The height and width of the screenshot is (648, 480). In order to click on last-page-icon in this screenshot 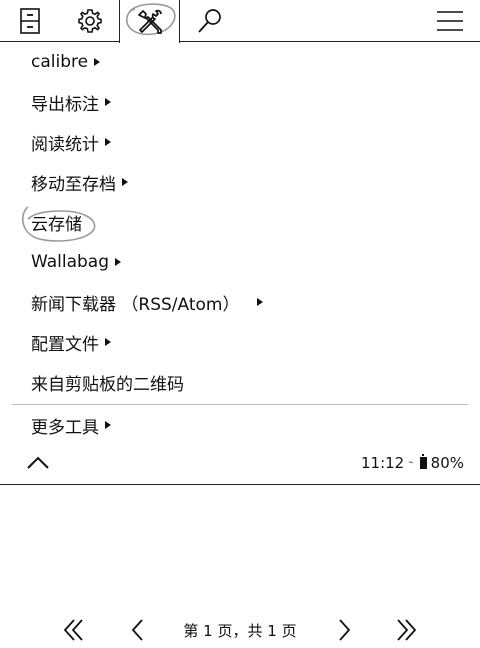, I will do `click(406, 630)`.